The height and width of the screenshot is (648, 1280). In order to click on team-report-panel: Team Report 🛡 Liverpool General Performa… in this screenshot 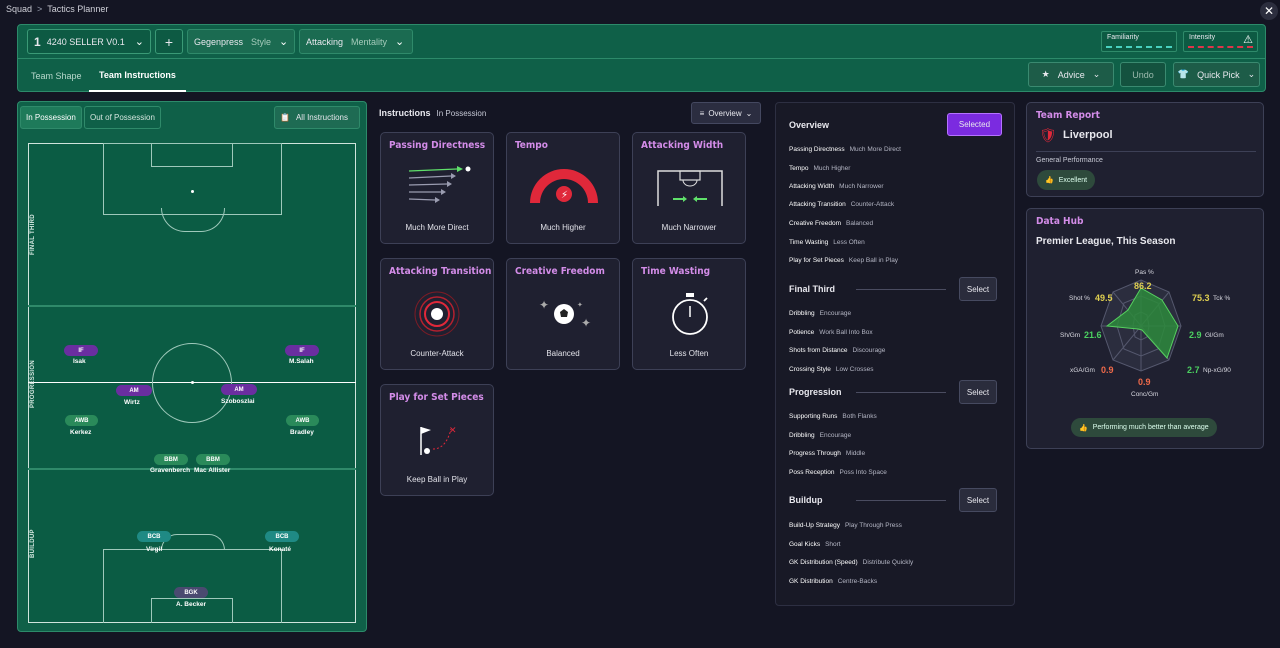, I will do `click(1145, 149)`.